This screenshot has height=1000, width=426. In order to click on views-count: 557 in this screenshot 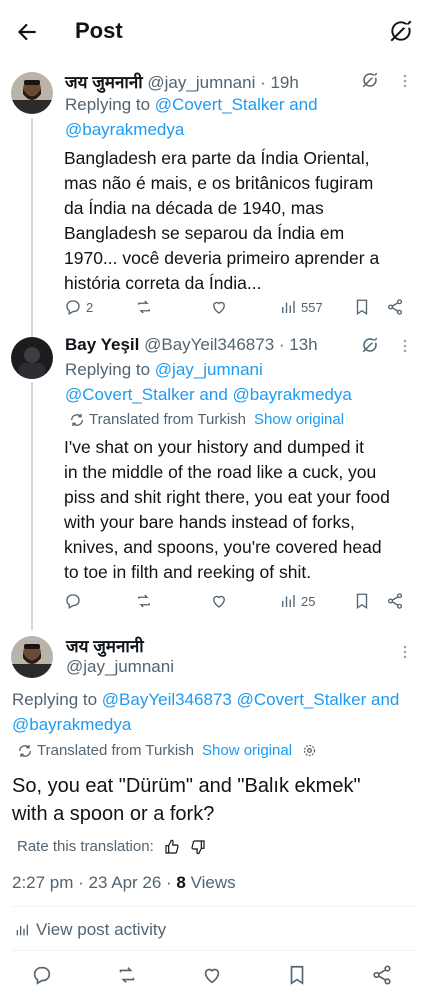, I will do `click(312, 307)`.